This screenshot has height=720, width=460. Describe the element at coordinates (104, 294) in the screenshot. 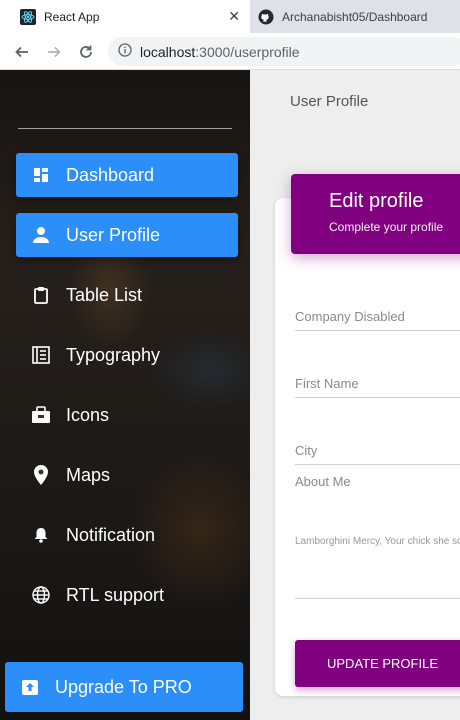

I see `sidebar-item-label: Table List` at that location.